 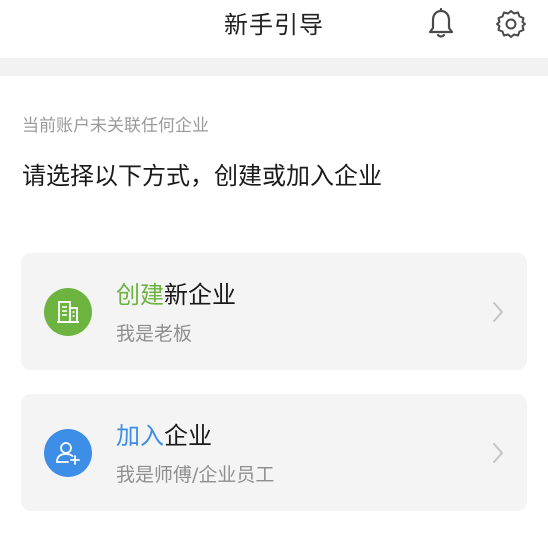 I want to click on join-title-accent: 加入, so click(x=140, y=436).